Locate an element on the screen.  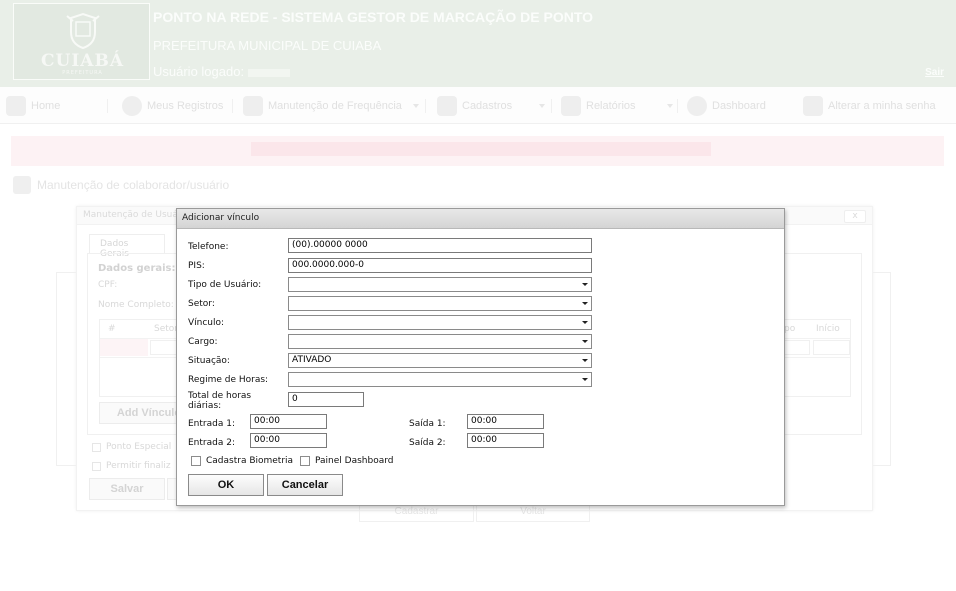
table-header: Início is located at coordinates (828, 329).